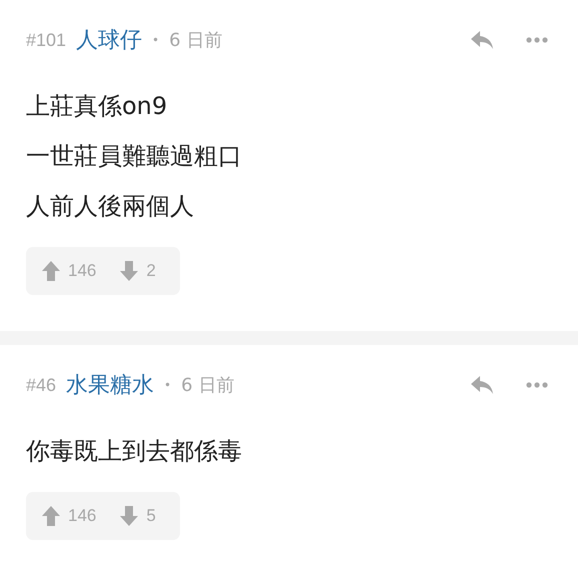 The height and width of the screenshot is (582, 578). Describe the element at coordinates (134, 451) in the screenshot. I see `comment-line: 你毒既上到去都係毒` at that location.